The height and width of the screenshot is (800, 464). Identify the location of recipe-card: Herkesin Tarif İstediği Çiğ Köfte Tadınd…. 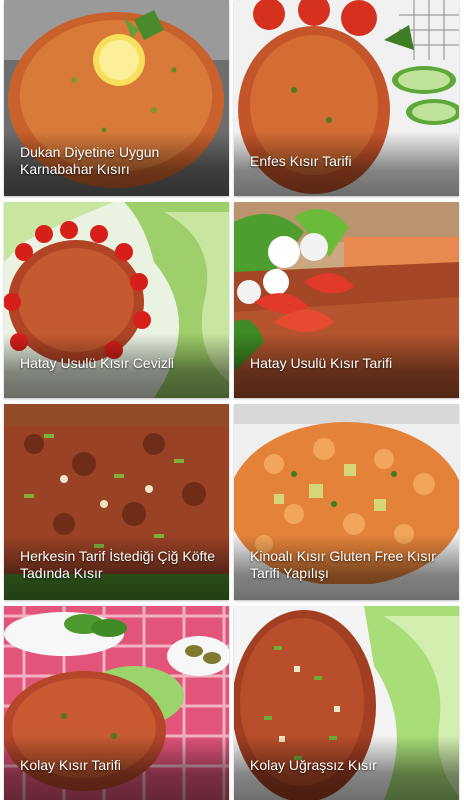
(116, 502).